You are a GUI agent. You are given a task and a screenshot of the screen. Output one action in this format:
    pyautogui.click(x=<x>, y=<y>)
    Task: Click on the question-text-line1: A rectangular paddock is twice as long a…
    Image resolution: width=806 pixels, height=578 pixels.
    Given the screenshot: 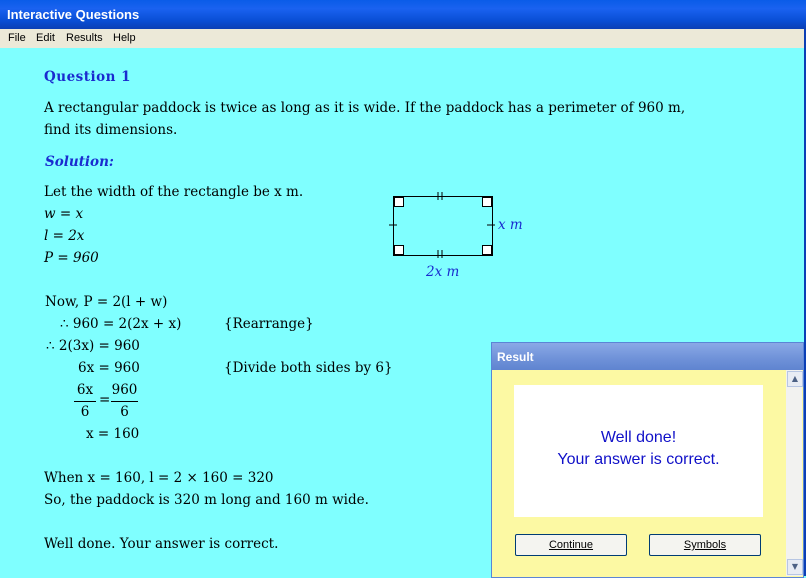 What is the action you would take?
    pyautogui.click(x=365, y=108)
    